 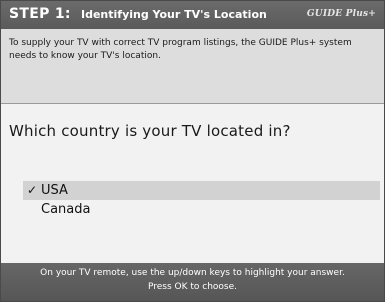 What do you see at coordinates (341, 14) in the screenshot?
I see `guide-plus-logo: GUIDE Plus+` at bounding box center [341, 14].